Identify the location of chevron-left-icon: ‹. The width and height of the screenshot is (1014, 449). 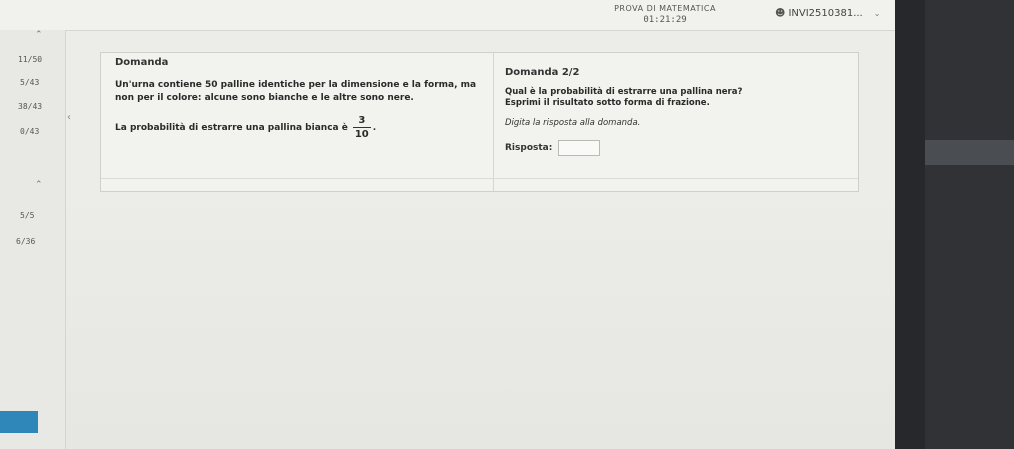
(69, 117).